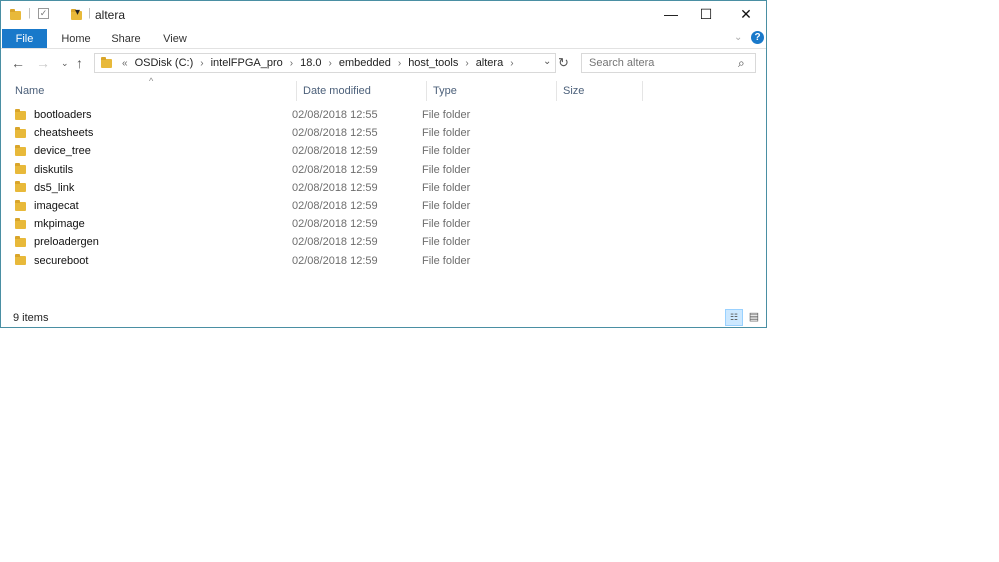 The width and height of the screenshot is (999, 562). Describe the element at coordinates (77, 12) in the screenshot. I see `customize-quick-access-icon: ▾` at that location.